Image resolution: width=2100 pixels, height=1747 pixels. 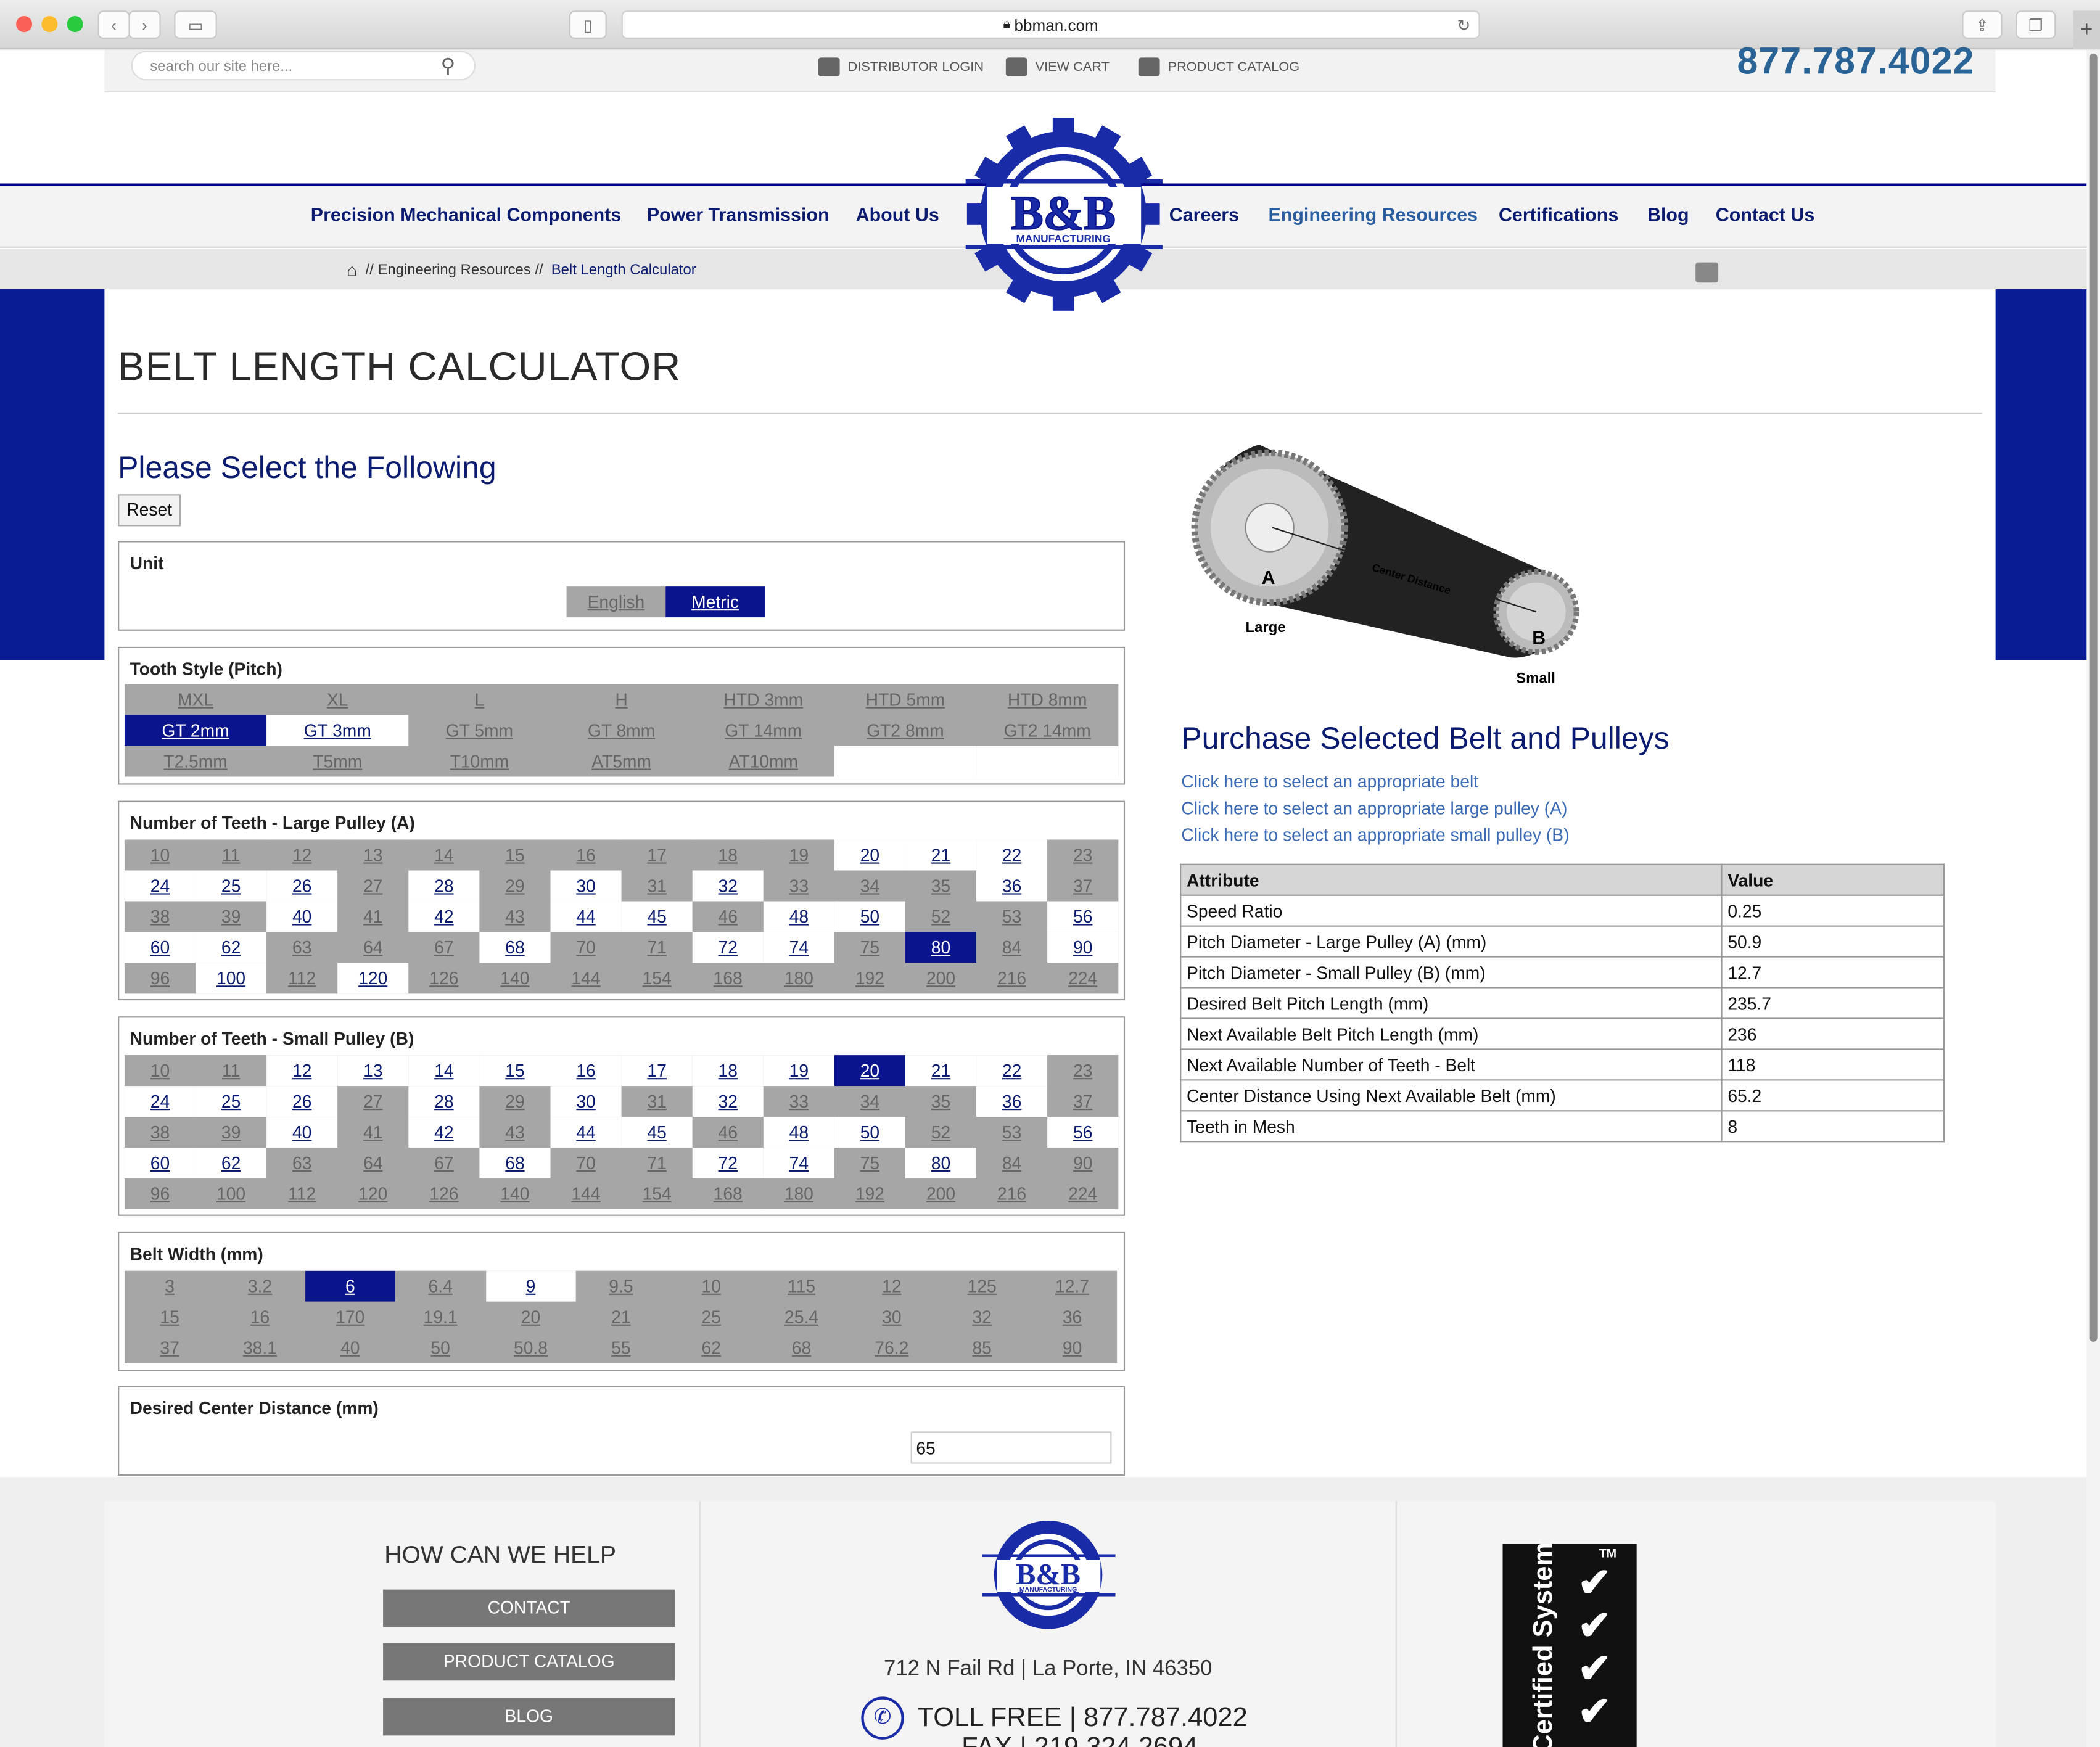 I want to click on tooth-style-option: HTD 5mm, so click(x=905, y=699).